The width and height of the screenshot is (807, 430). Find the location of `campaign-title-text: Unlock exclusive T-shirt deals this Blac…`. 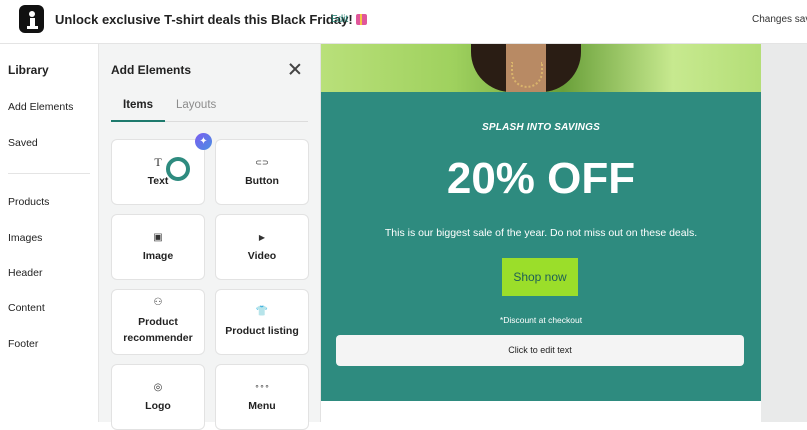

campaign-title-text: Unlock exclusive T-shirt deals this Blac… is located at coordinates (204, 19).